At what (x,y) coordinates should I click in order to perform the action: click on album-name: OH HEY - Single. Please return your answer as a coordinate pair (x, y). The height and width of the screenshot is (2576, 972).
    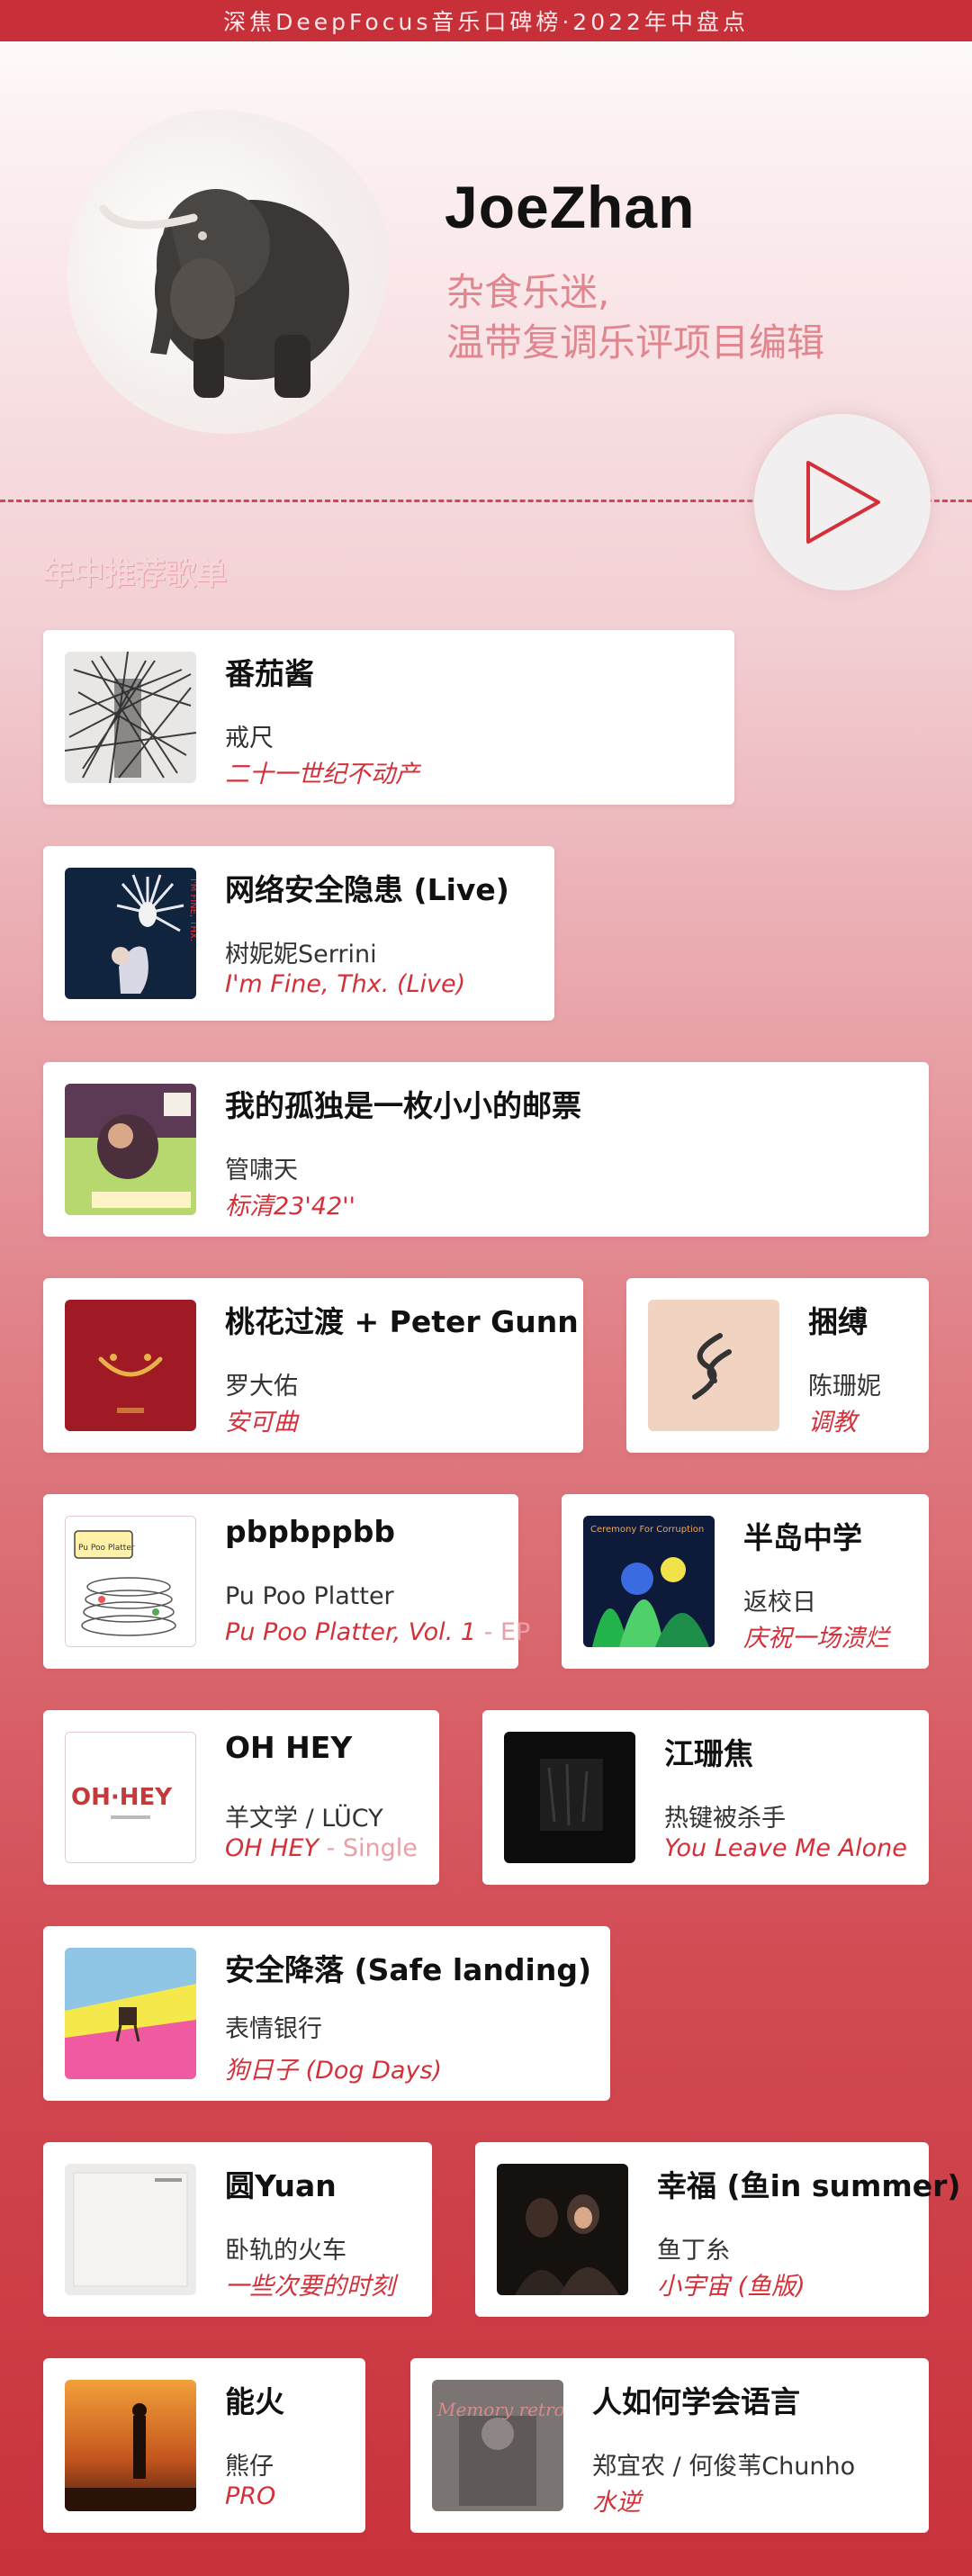
    Looking at the image, I should click on (321, 1848).